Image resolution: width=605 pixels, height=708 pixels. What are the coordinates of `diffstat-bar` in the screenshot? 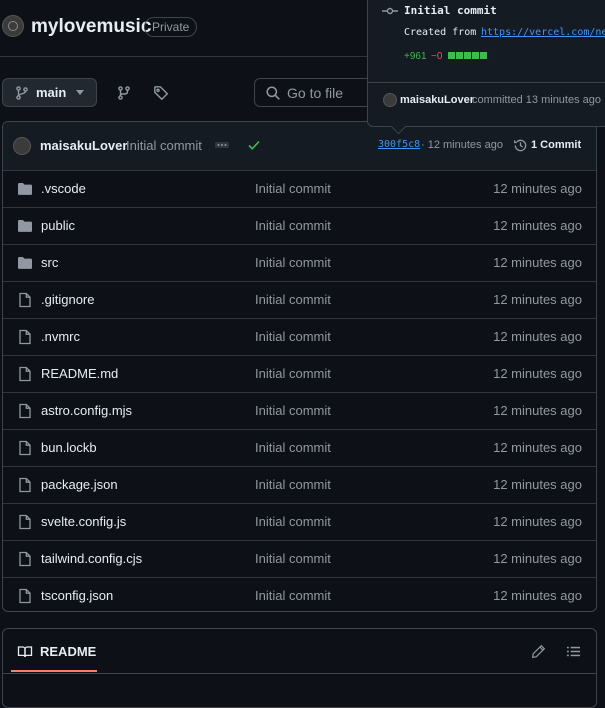 It's located at (467, 55).